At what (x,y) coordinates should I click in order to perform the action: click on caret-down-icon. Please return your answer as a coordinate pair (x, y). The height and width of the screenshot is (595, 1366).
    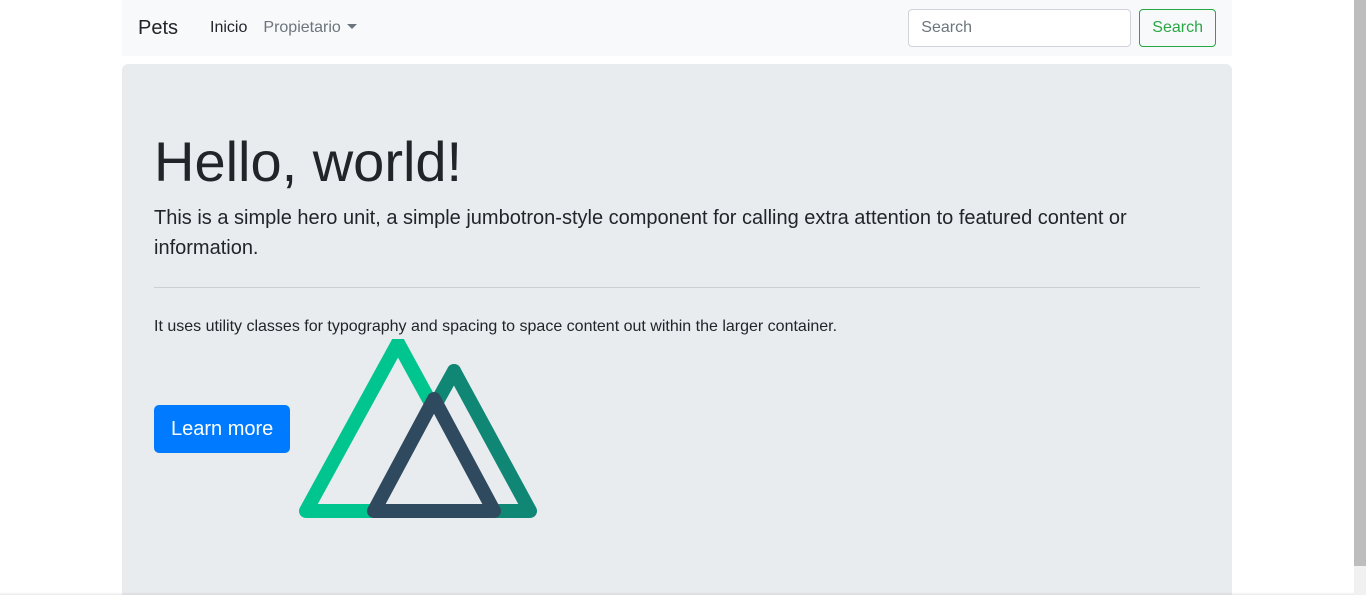
    Looking at the image, I should click on (351, 26).